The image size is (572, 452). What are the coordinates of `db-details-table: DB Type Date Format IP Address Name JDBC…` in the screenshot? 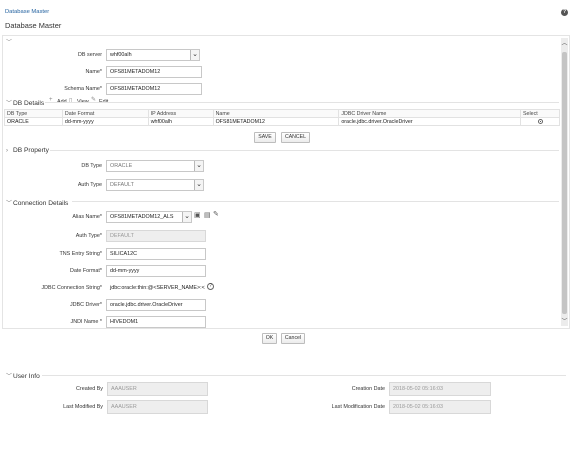 It's located at (282, 117).